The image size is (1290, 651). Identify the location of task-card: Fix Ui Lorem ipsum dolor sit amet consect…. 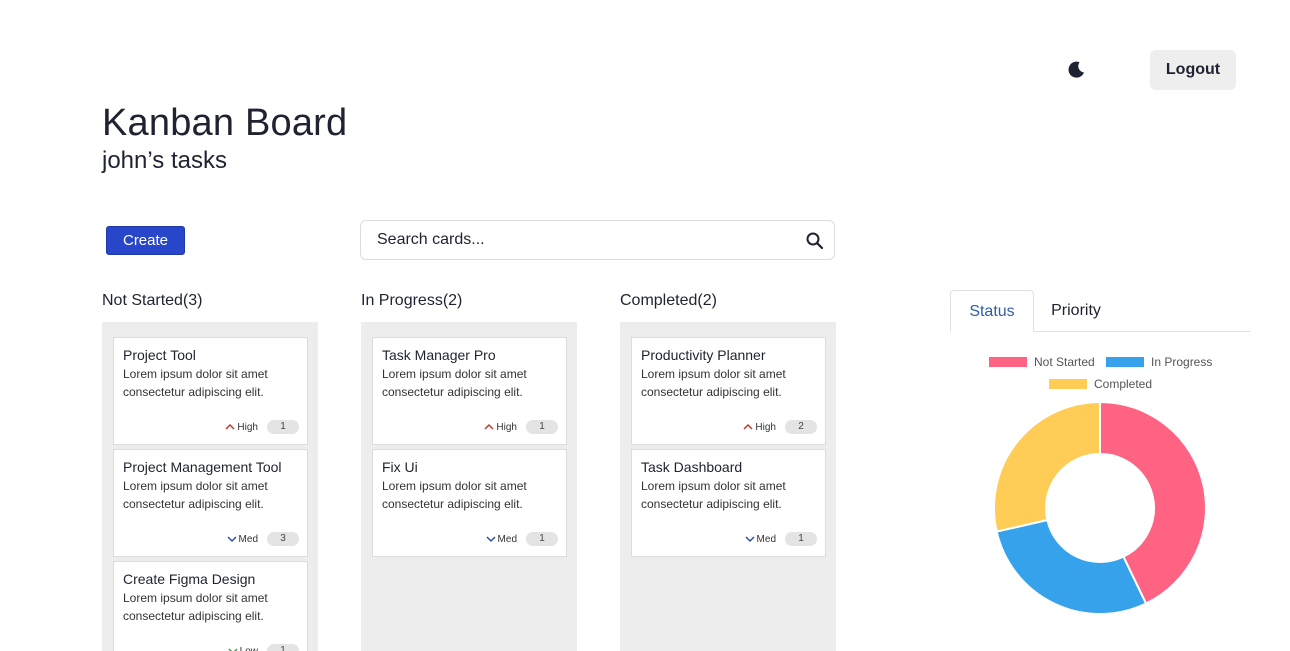
(469, 503).